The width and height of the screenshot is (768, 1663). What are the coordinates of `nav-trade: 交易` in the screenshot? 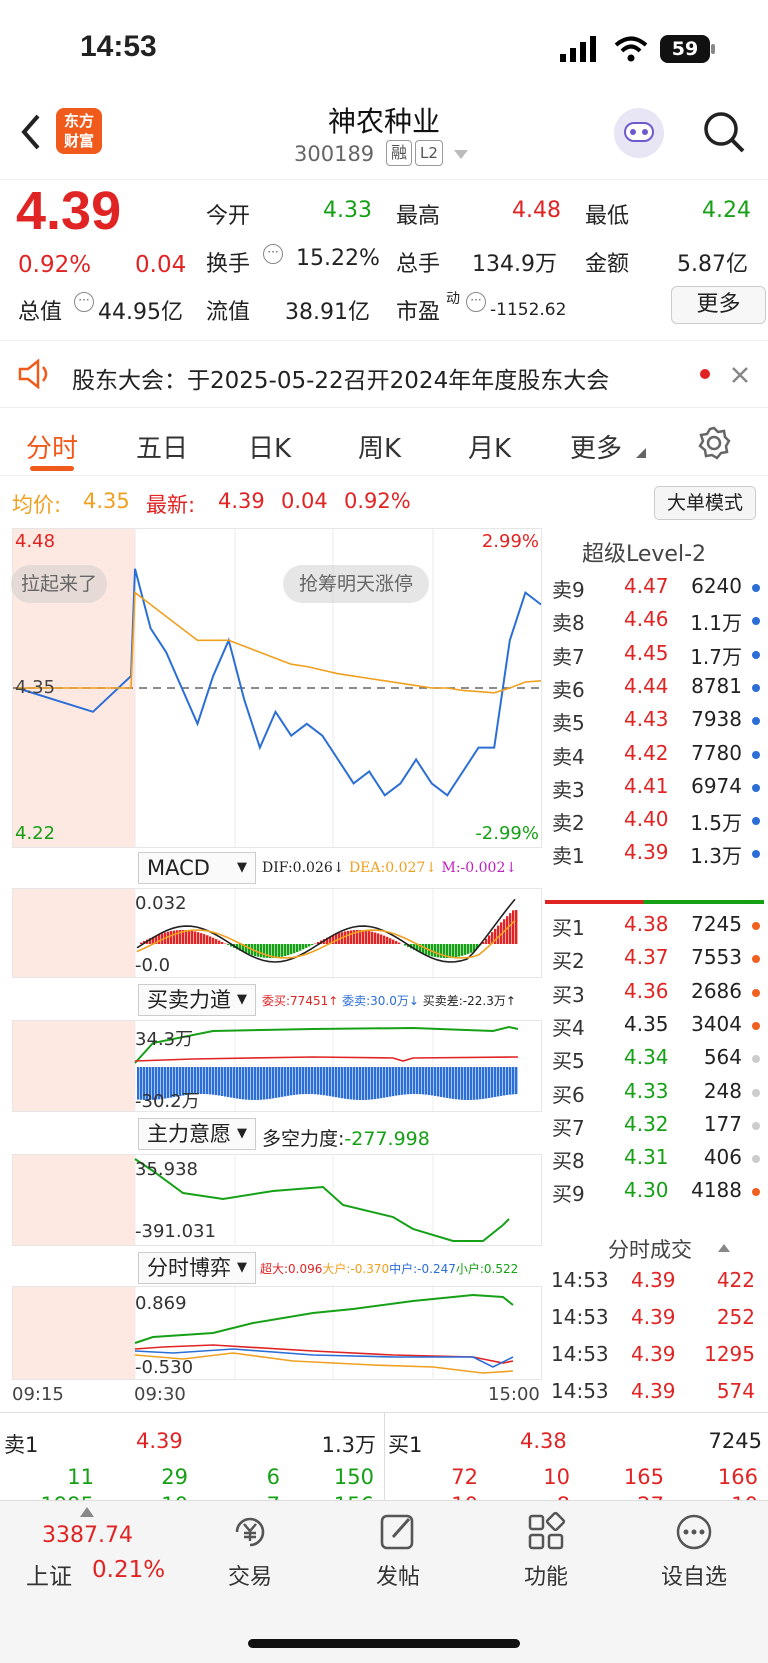 It's located at (250, 1551).